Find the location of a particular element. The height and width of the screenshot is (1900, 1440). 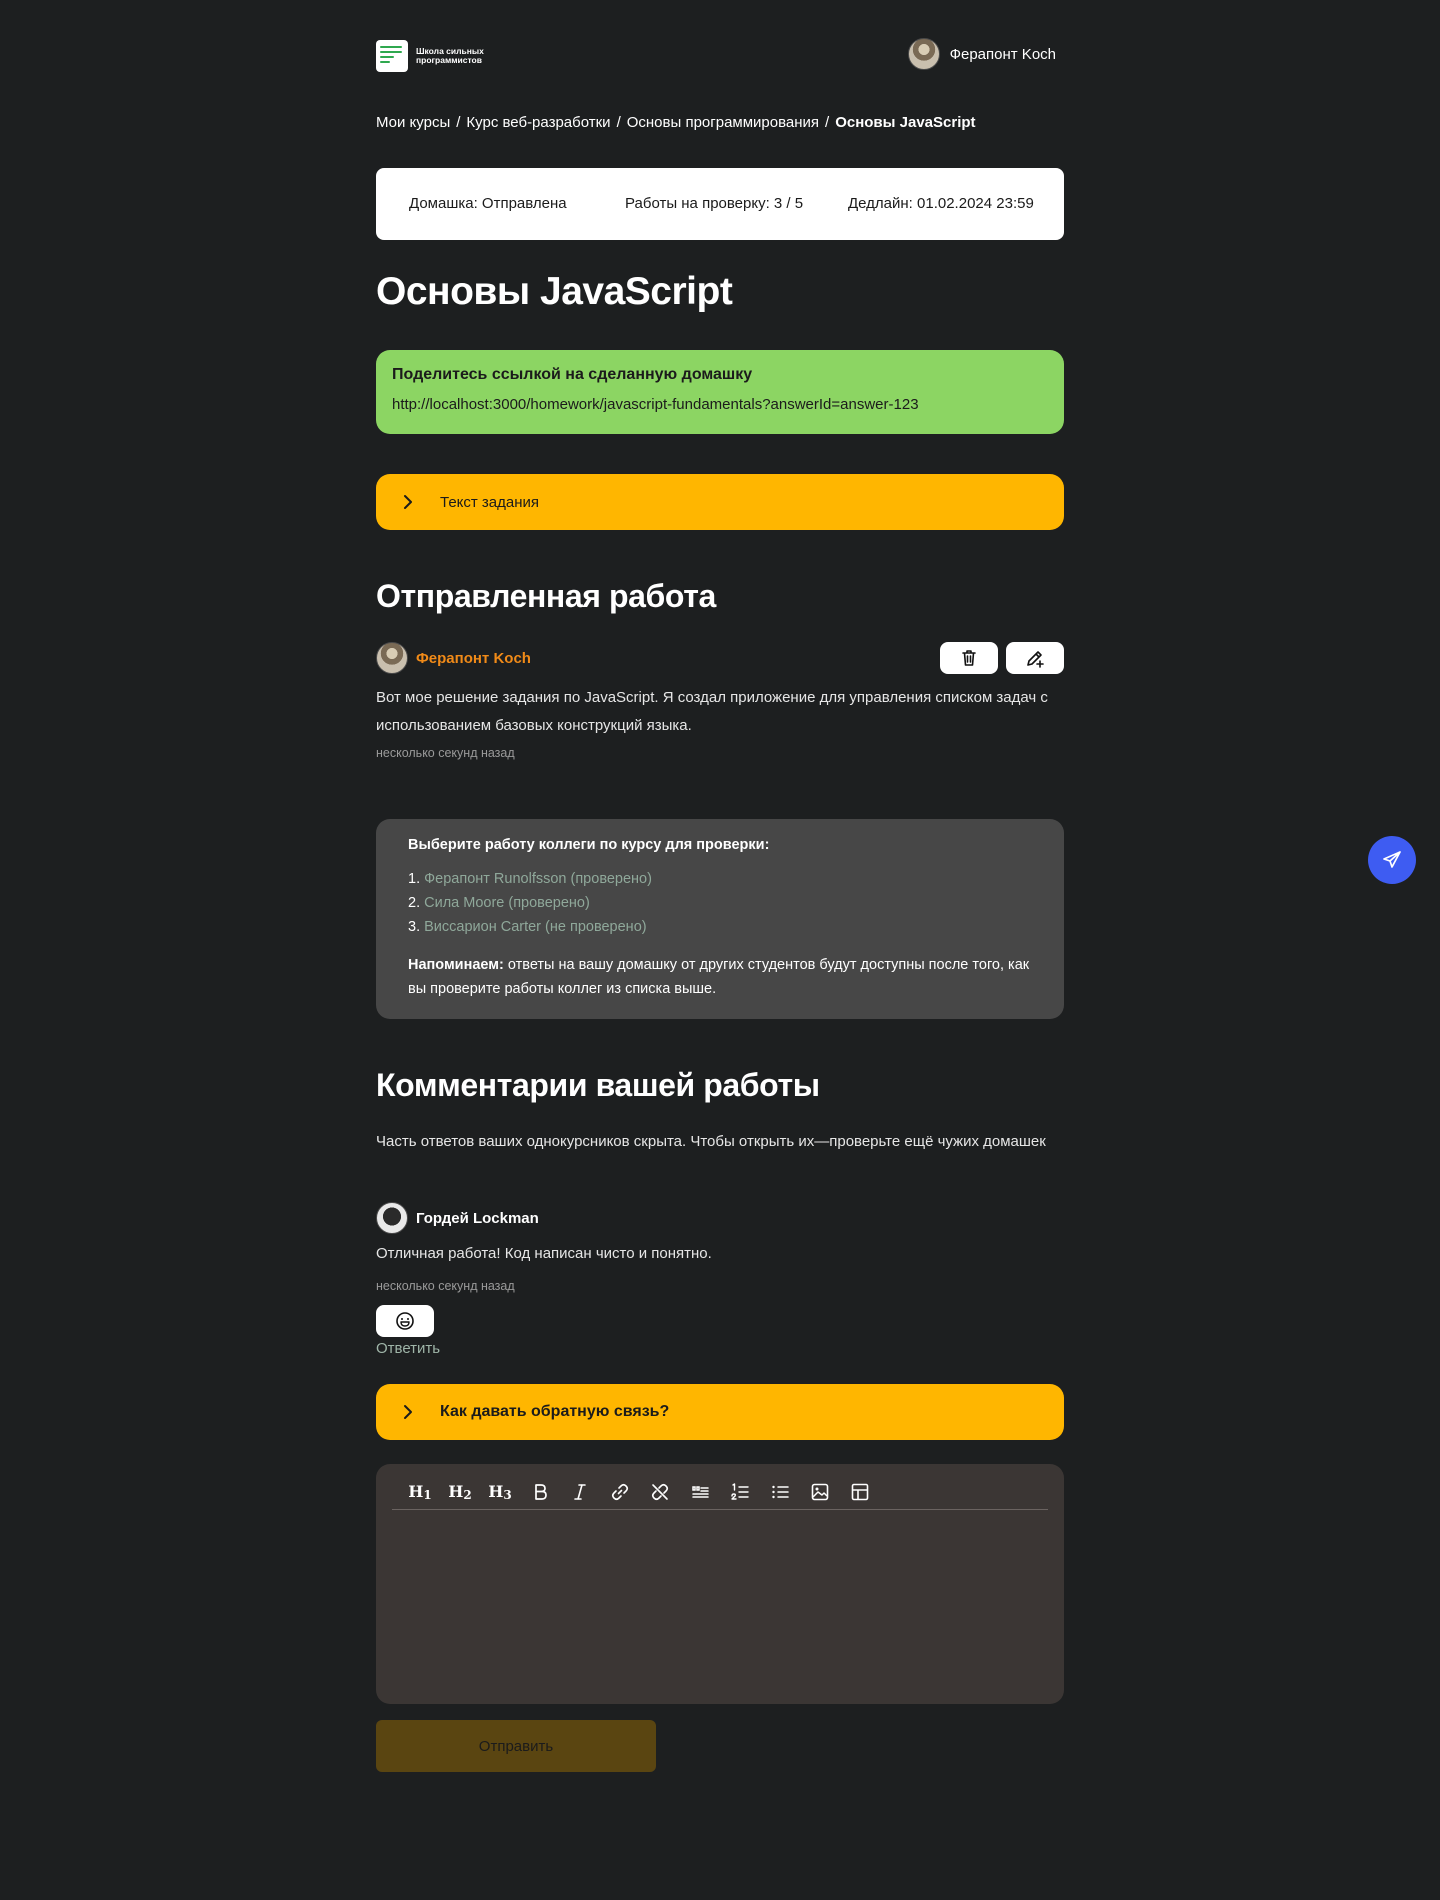

reaction-button is located at coordinates (405, 1321).